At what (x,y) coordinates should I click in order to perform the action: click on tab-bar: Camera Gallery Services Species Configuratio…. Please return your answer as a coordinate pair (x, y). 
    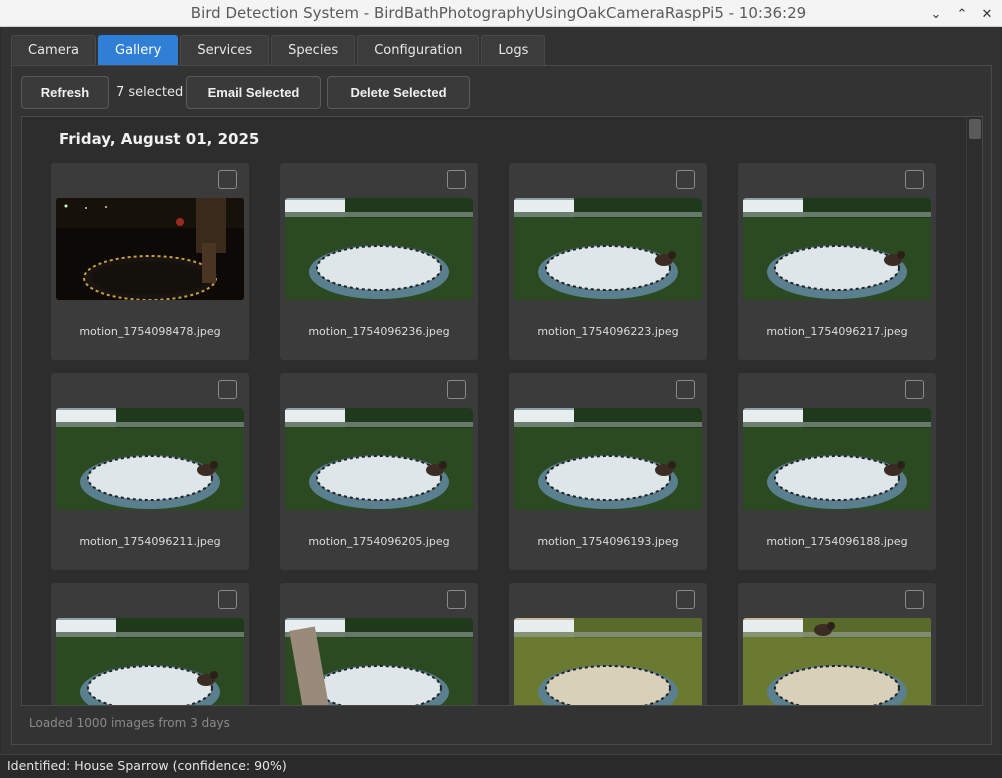
    Looking at the image, I should click on (278, 50).